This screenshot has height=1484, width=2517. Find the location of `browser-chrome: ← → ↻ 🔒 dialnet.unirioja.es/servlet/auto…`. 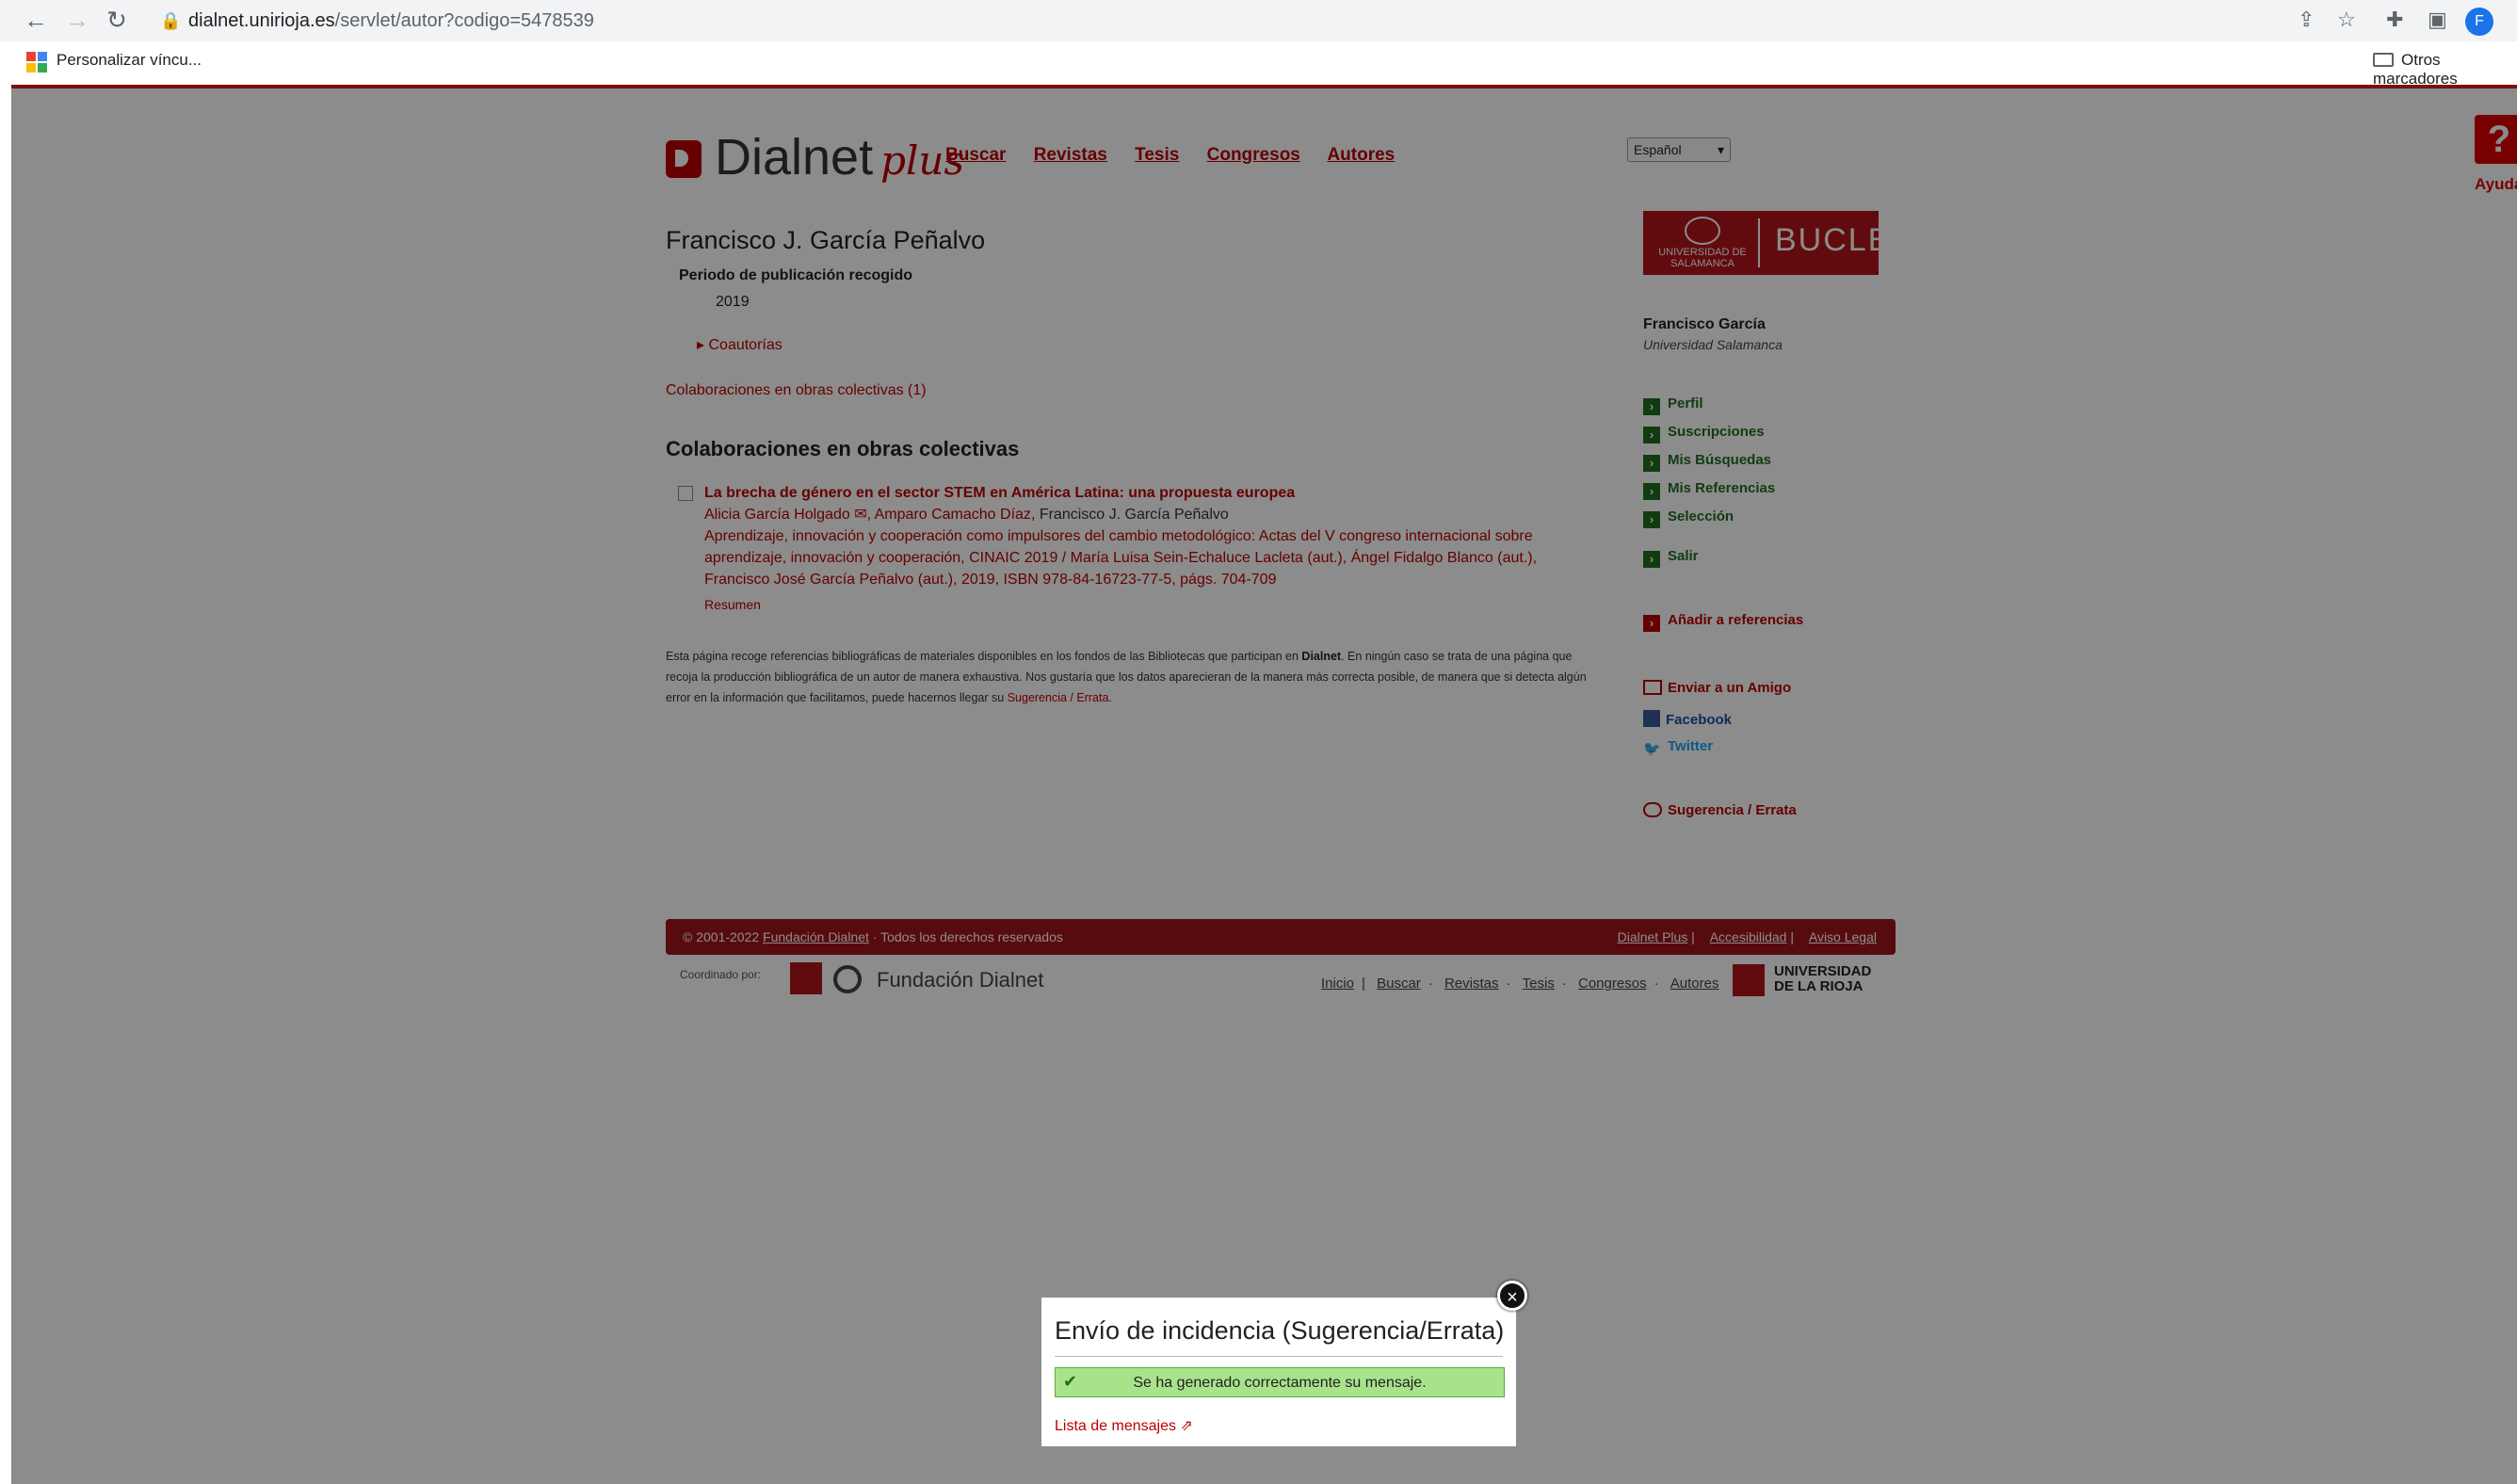

browser-chrome: ← → ↻ 🔒 dialnet.unirioja.es/servlet/auto… is located at coordinates (1258, 44).